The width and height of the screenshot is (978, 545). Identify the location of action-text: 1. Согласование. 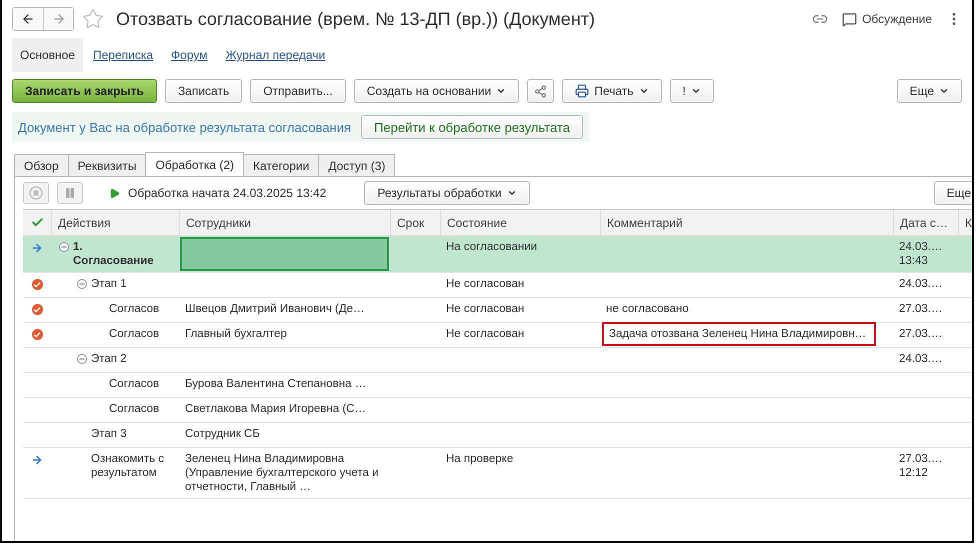
(114, 254).